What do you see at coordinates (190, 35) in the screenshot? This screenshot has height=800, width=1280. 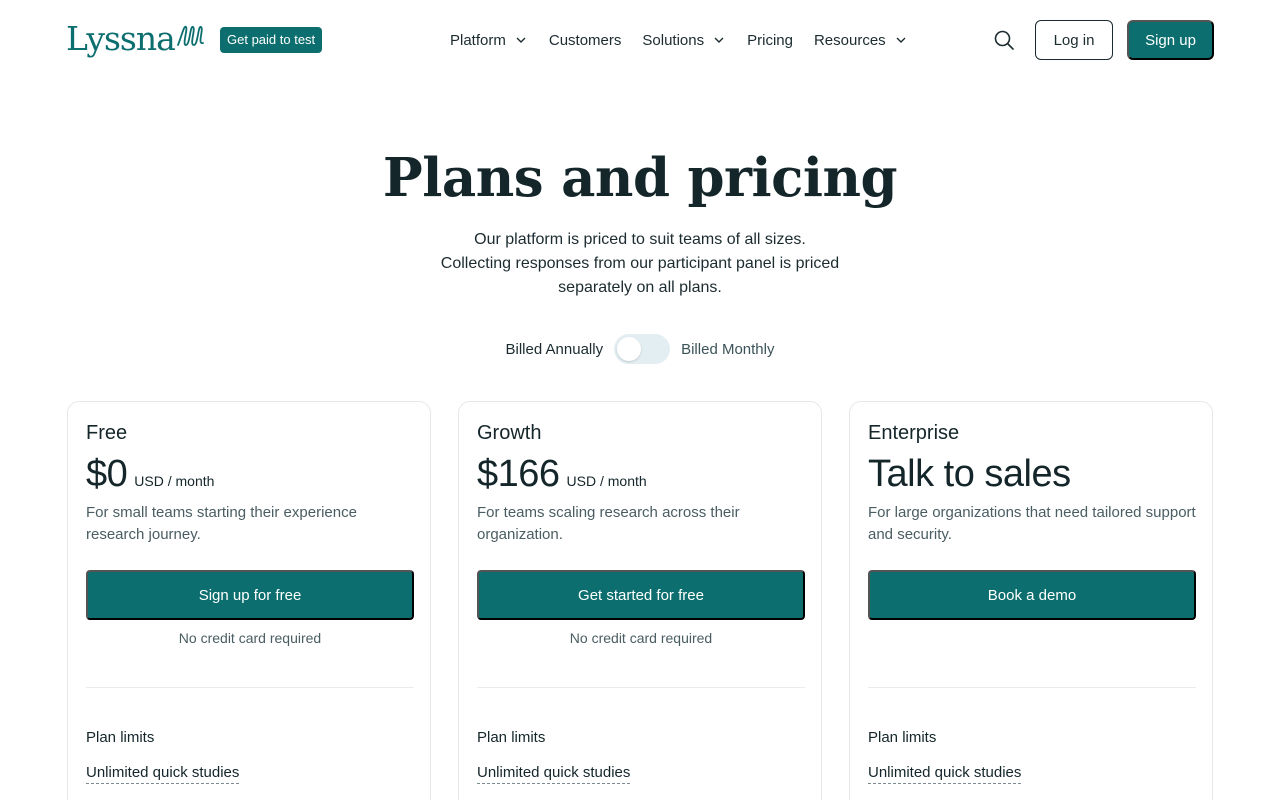 I see `logo-squiggle-icon` at bounding box center [190, 35].